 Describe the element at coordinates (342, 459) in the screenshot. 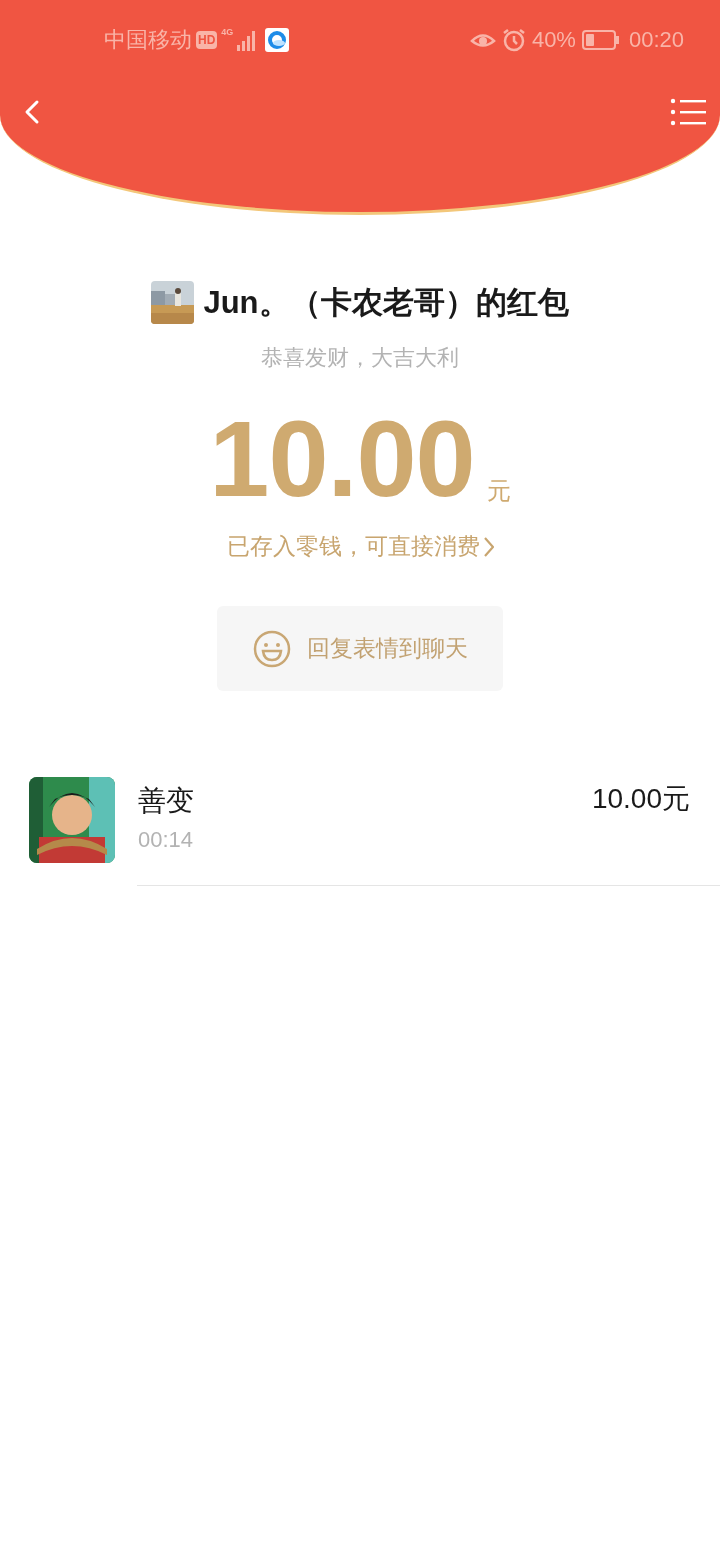

I see `amount-value: 10.00` at that location.